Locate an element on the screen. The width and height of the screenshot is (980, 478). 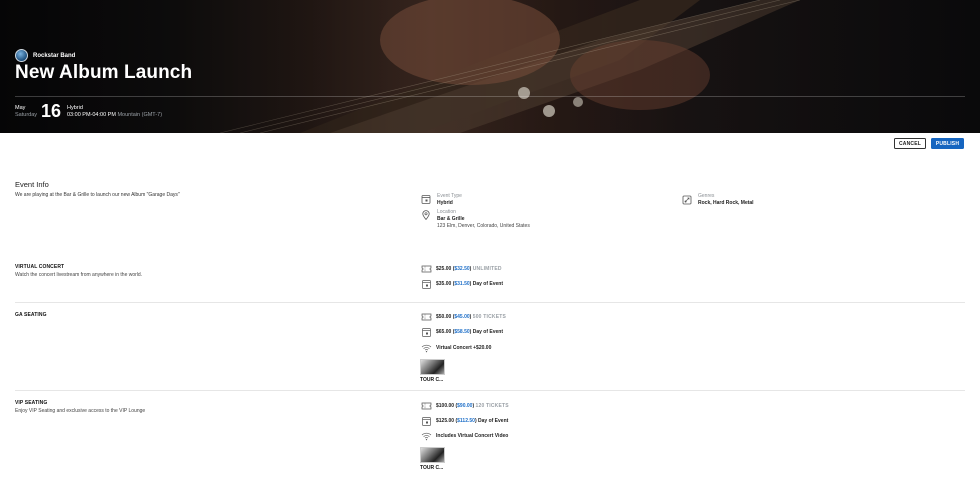
event-title: New Album Launch is located at coordinates (104, 72).